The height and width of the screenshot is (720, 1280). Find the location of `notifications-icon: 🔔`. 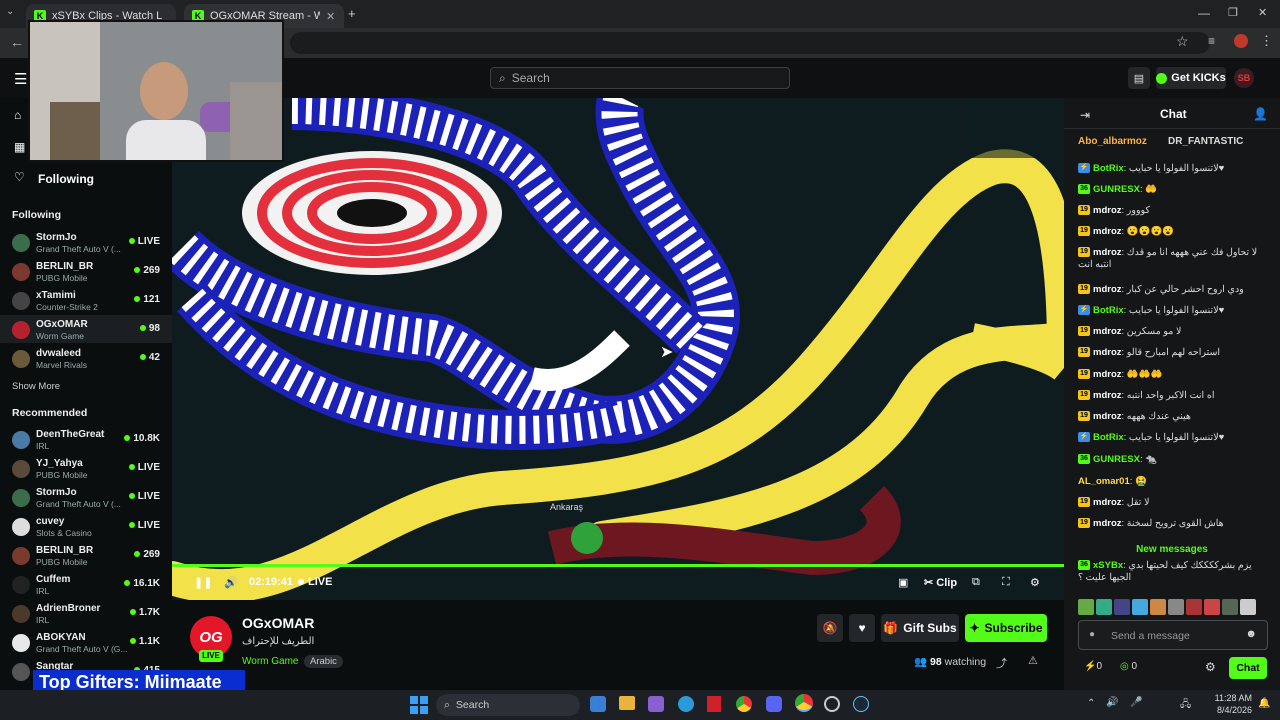

notifications-icon: 🔔 is located at coordinates (1264, 703).